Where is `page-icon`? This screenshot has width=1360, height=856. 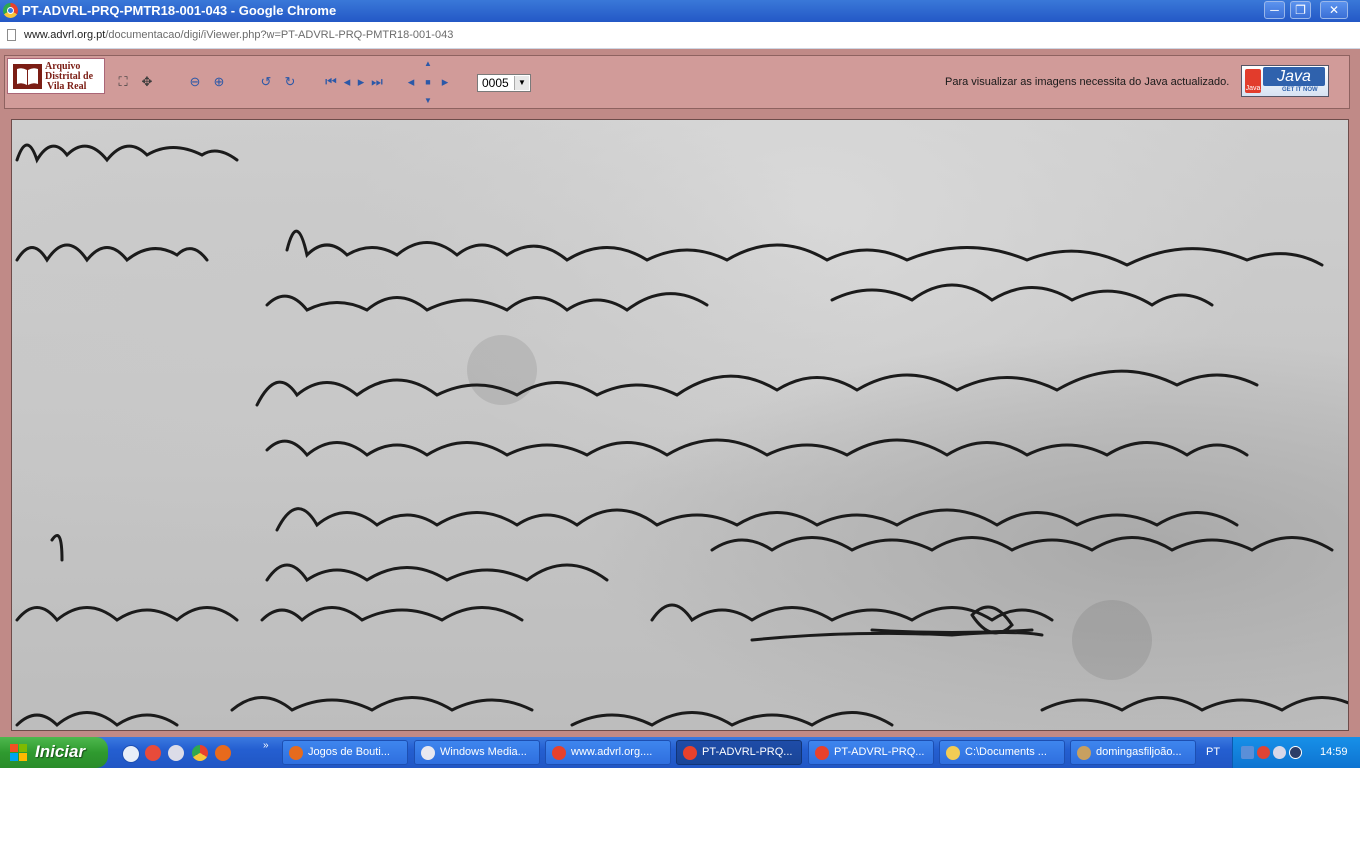 page-icon is located at coordinates (11, 35).